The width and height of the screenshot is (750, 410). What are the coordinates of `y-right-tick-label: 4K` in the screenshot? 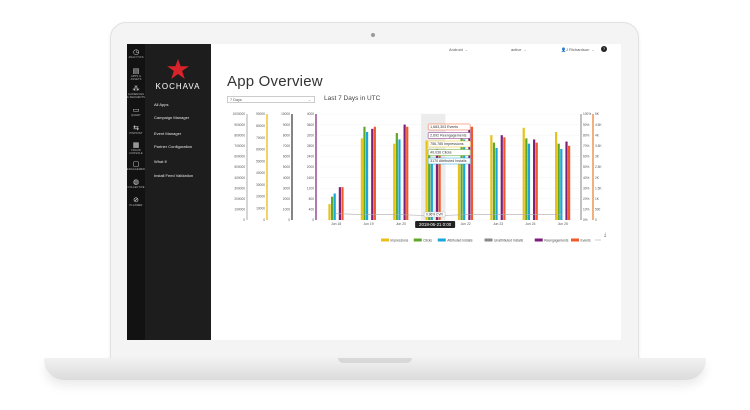 It's located at (597, 135).